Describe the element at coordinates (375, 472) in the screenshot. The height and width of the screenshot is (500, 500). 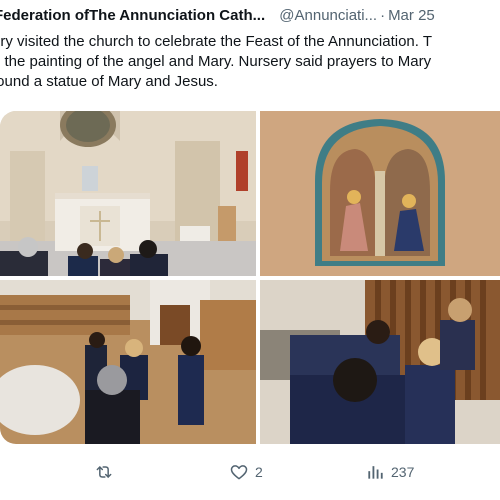
I see `views-chart-icon` at that location.